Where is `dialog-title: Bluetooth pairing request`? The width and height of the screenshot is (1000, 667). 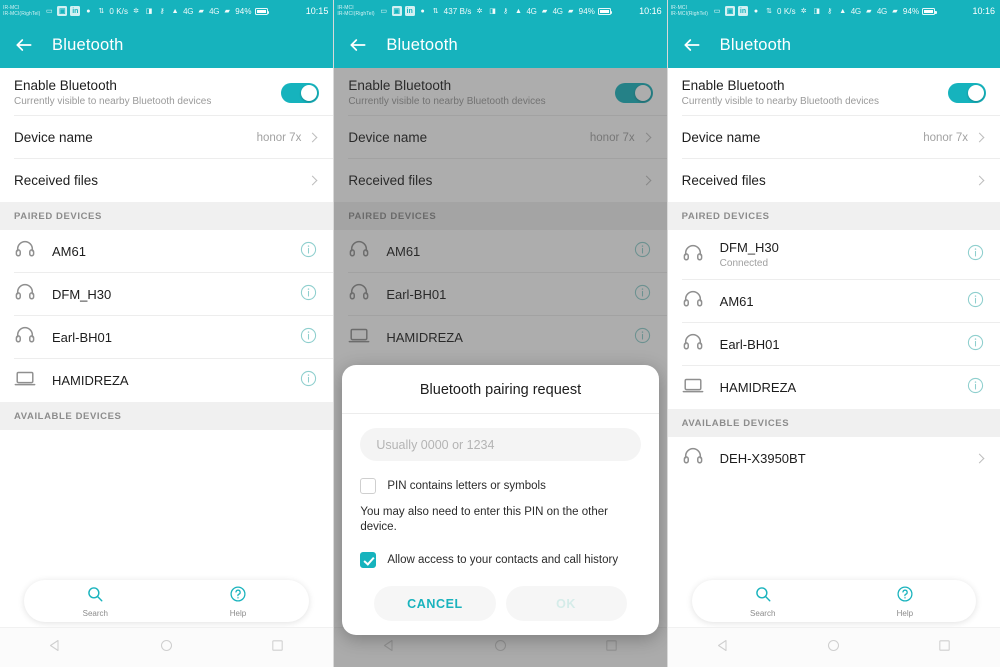
dialog-title: Bluetooth pairing request is located at coordinates (500, 389).